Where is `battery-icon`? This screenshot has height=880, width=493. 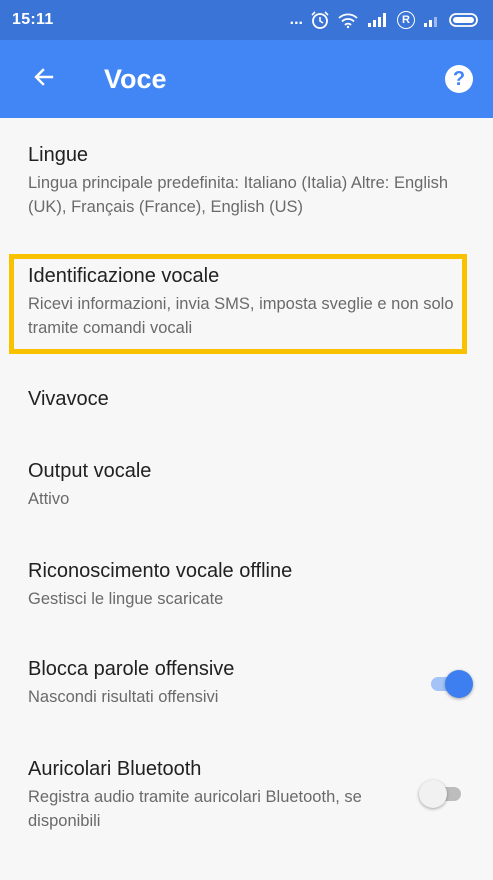 battery-icon is located at coordinates (465, 20).